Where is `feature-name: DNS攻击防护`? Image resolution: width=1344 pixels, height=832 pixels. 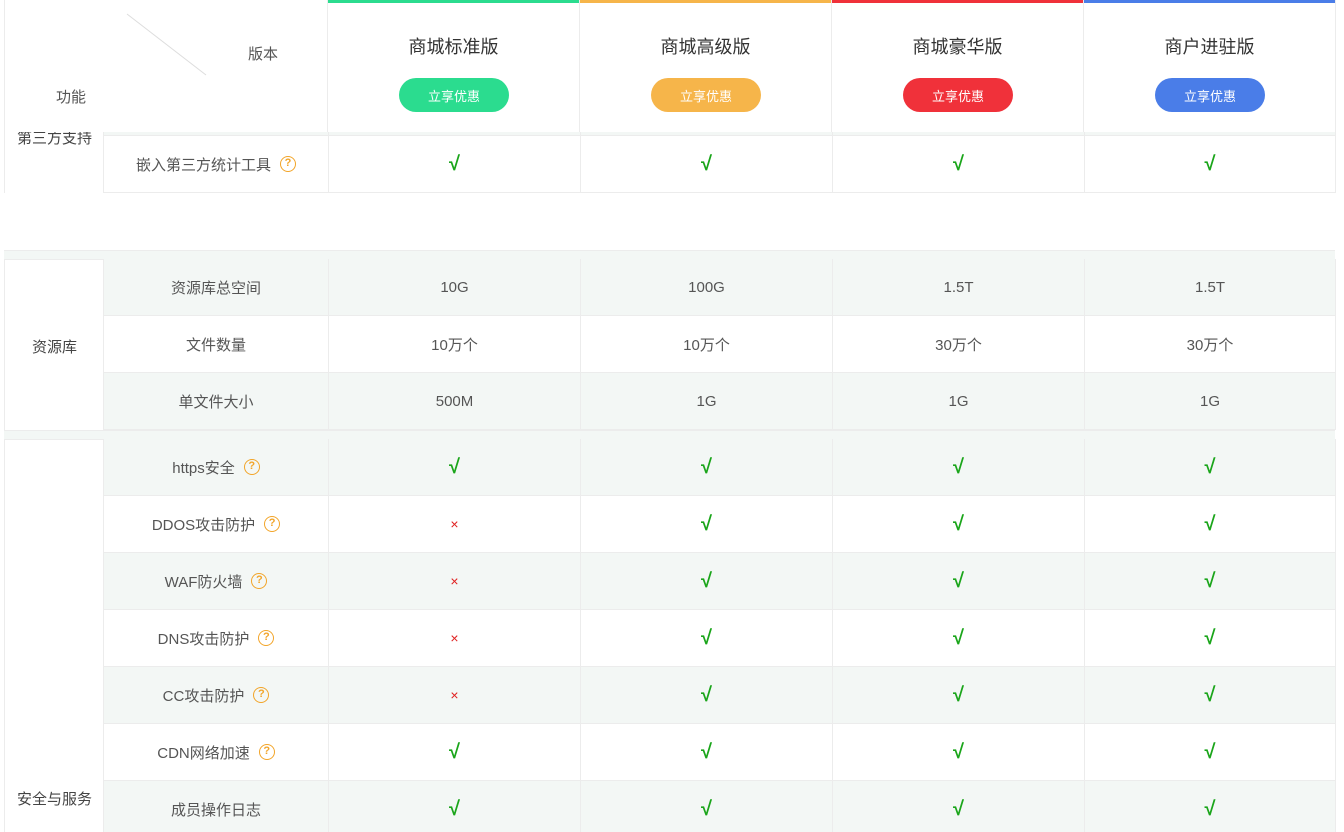
feature-name: DNS攻击防护 is located at coordinates (203, 639).